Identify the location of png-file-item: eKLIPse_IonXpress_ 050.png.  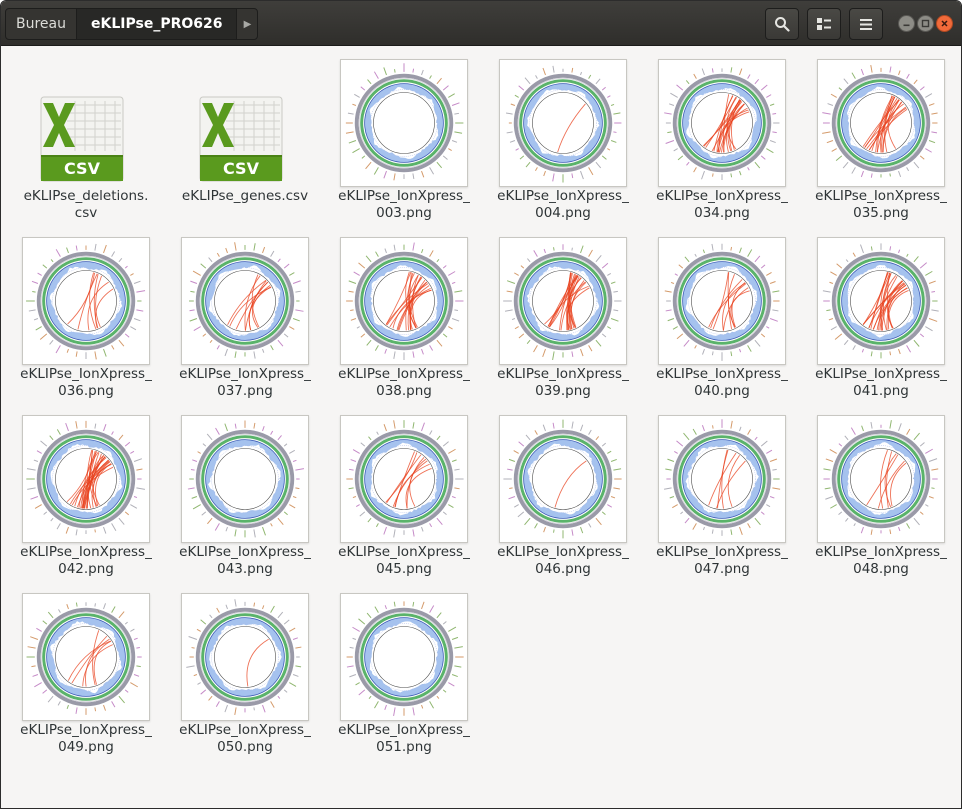
(244, 678).